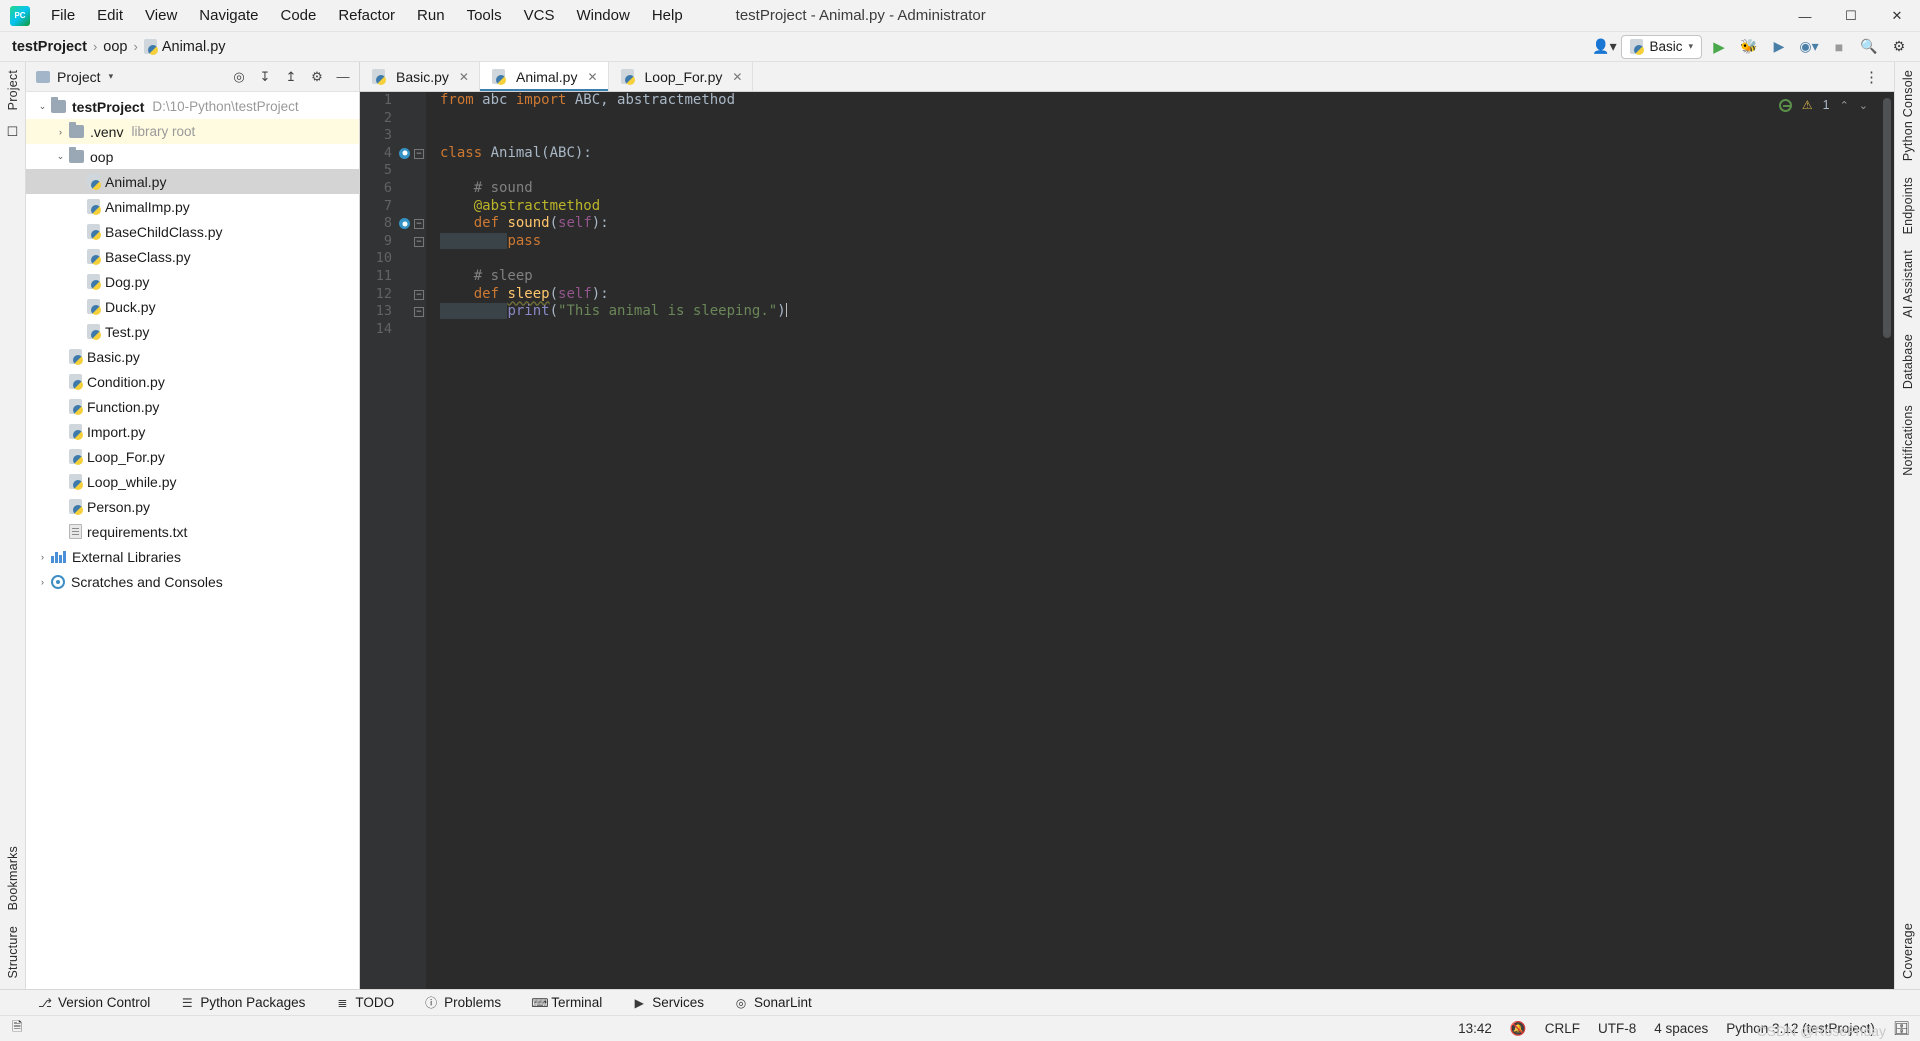  Describe the element at coordinates (1908, 205) in the screenshot. I see `rail-item-endpoints: Endpoints` at that location.